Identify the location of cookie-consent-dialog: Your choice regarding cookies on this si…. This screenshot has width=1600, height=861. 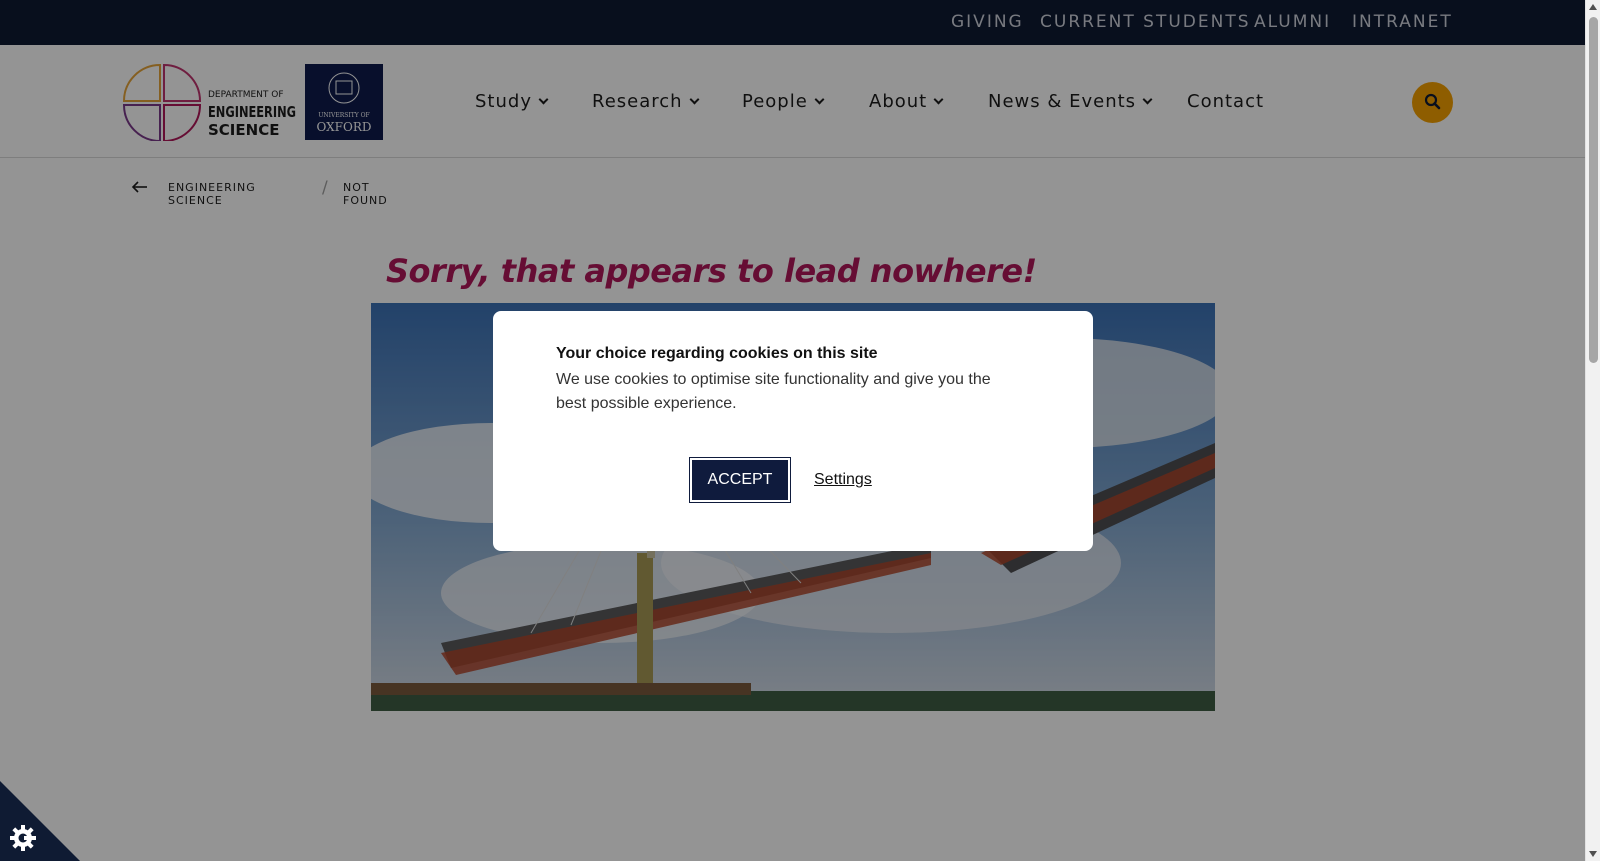
(793, 431).